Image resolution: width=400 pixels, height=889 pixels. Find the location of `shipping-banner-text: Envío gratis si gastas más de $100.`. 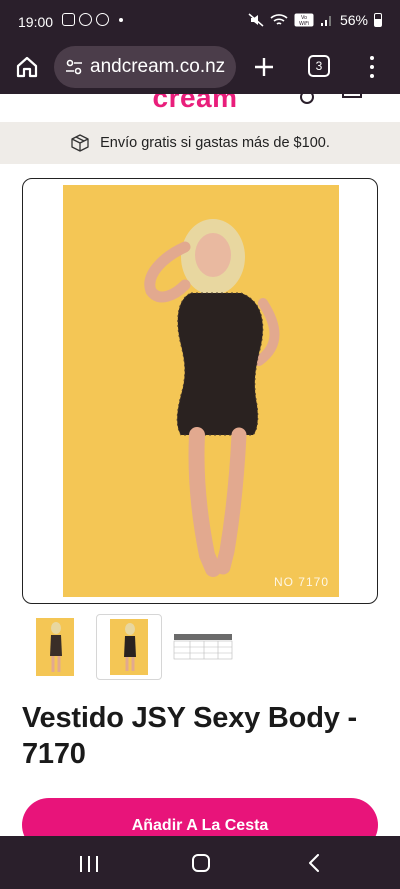

shipping-banner-text: Envío gratis si gastas más de $100. is located at coordinates (215, 143).